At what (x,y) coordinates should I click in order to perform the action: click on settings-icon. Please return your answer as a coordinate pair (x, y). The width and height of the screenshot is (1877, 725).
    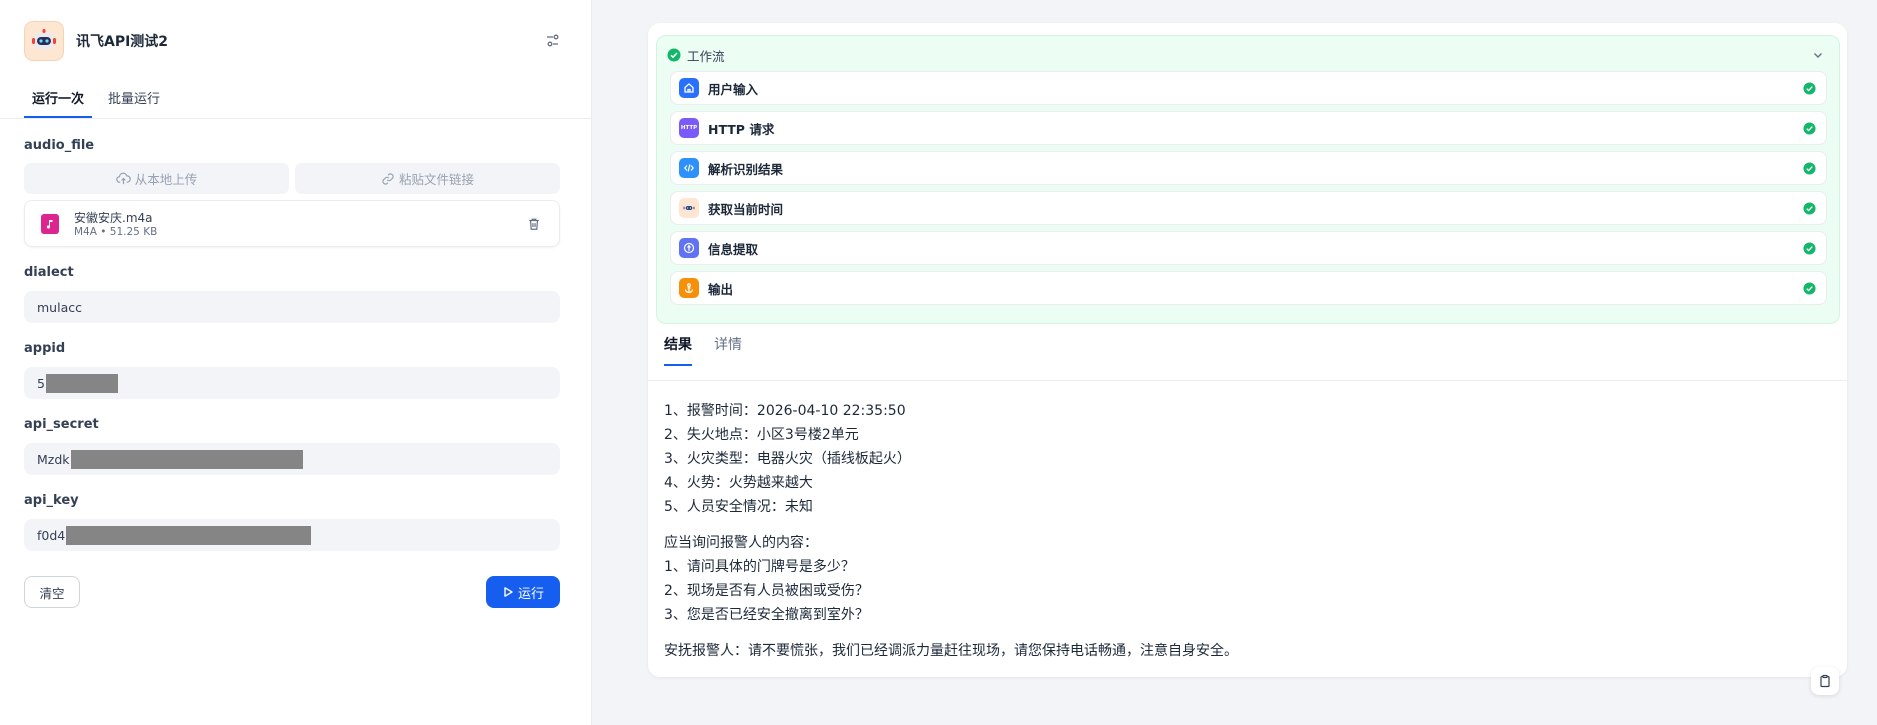
    Looking at the image, I should click on (553, 41).